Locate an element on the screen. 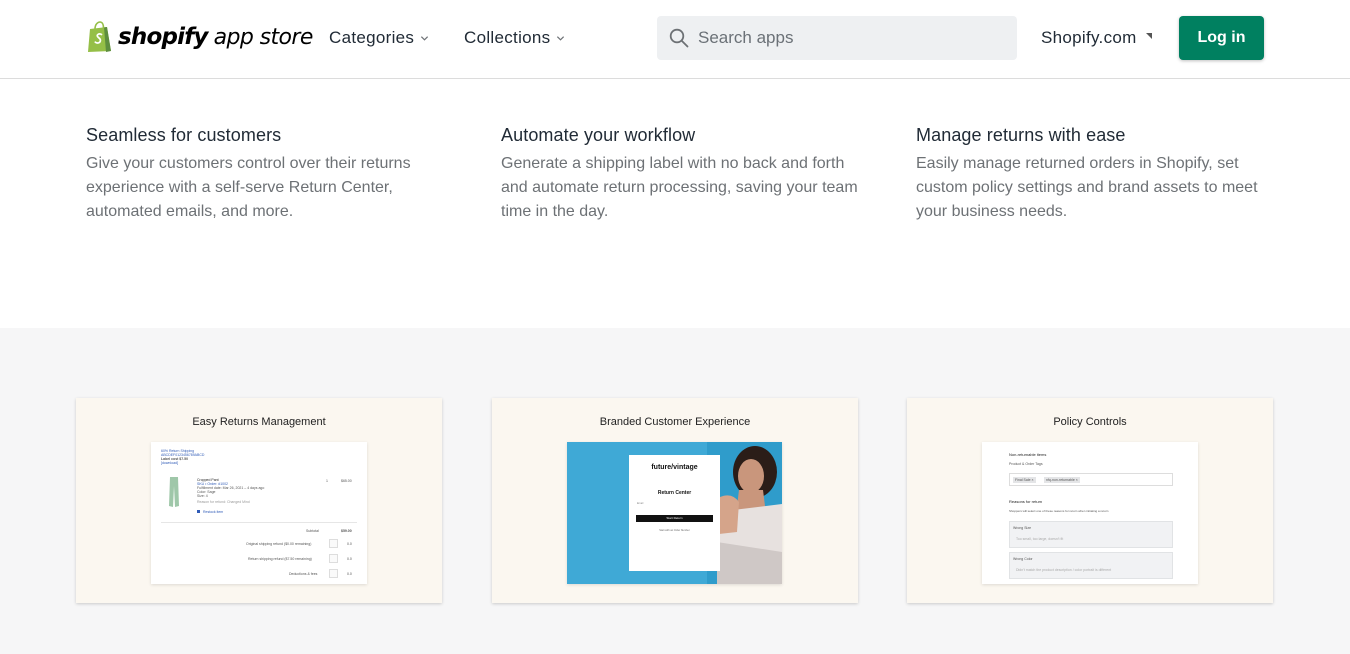 The height and width of the screenshot is (654, 1350). logo-brand-text: shopify is located at coordinates (163, 37).